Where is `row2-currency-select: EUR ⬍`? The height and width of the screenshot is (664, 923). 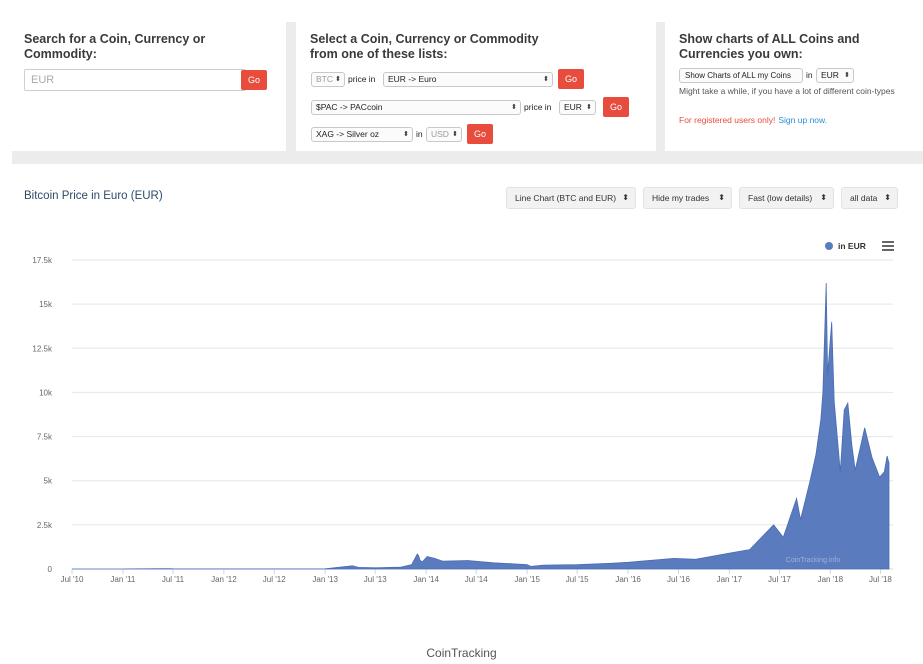 row2-currency-select: EUR ⬍ is located at coordinates (577, 107).